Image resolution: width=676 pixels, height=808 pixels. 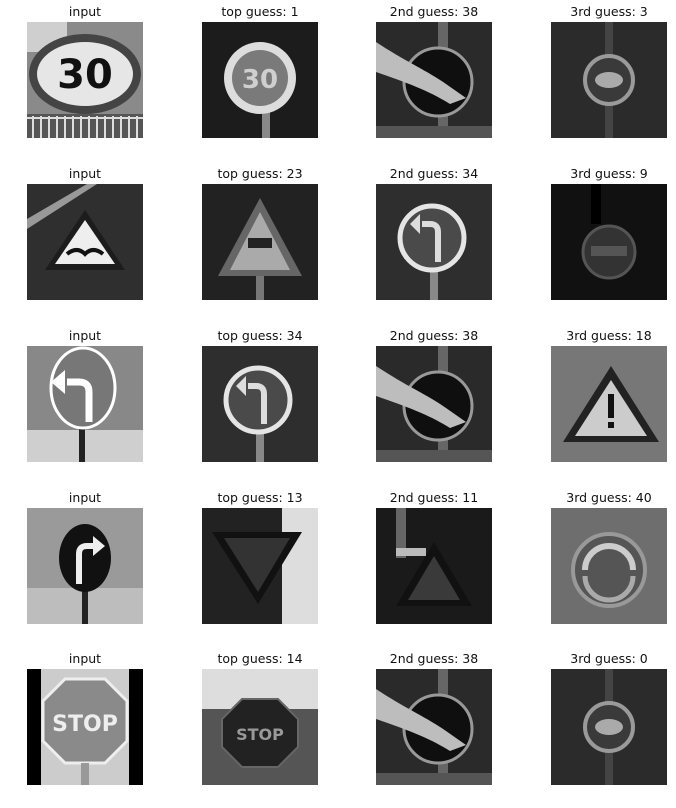 I want to click on guess-caption: 2nd guess: 11, so click(x=434, y=497).